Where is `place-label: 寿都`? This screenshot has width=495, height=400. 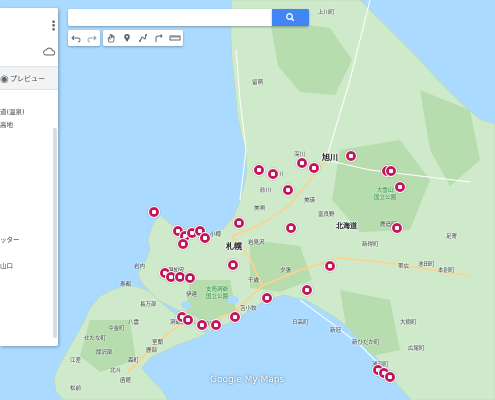 place-label: 寿都 is located at coordinates (126, 285).